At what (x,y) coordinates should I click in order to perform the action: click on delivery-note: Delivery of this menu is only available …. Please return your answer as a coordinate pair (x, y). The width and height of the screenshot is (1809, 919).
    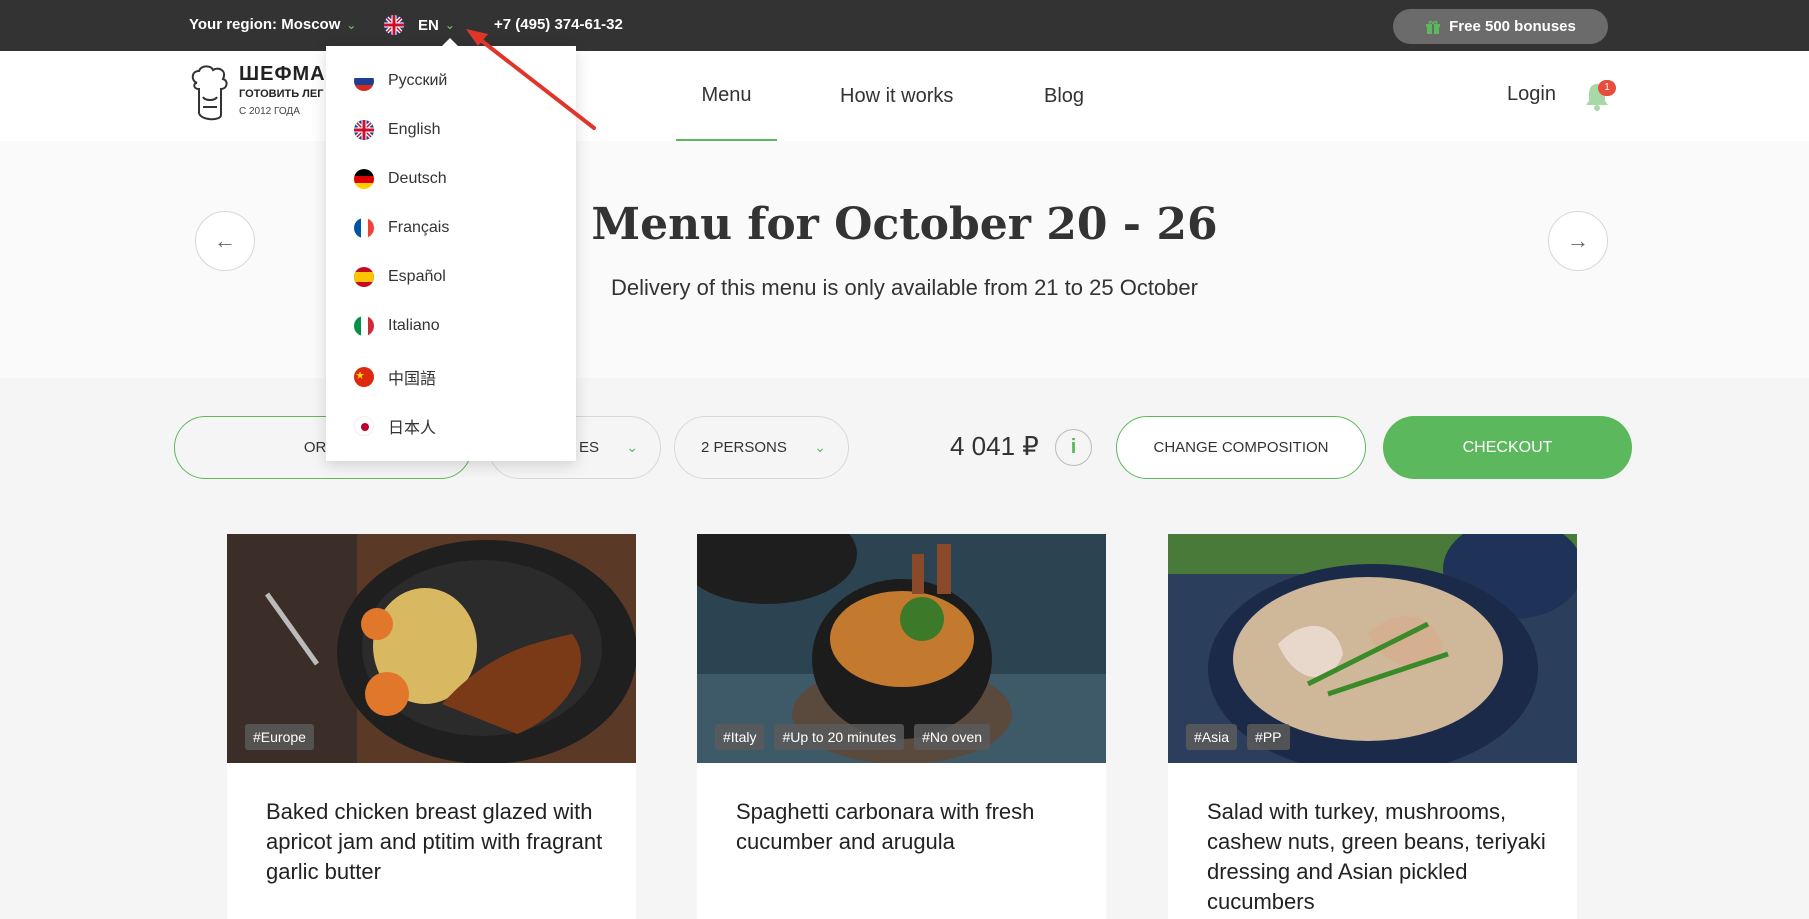
    Looking at the image, I should click on (904, 287).